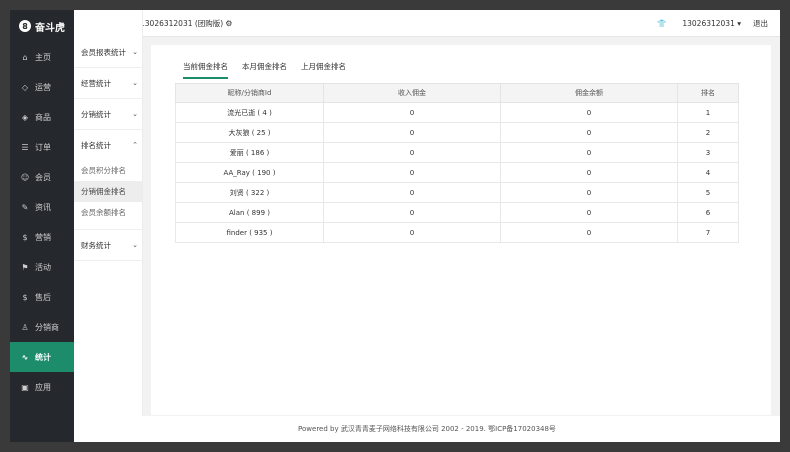 The image size is (790, 452). Describe the element at coordinates (25, 57) in the screenshot. I see `home-icon: ⌂` at that location.